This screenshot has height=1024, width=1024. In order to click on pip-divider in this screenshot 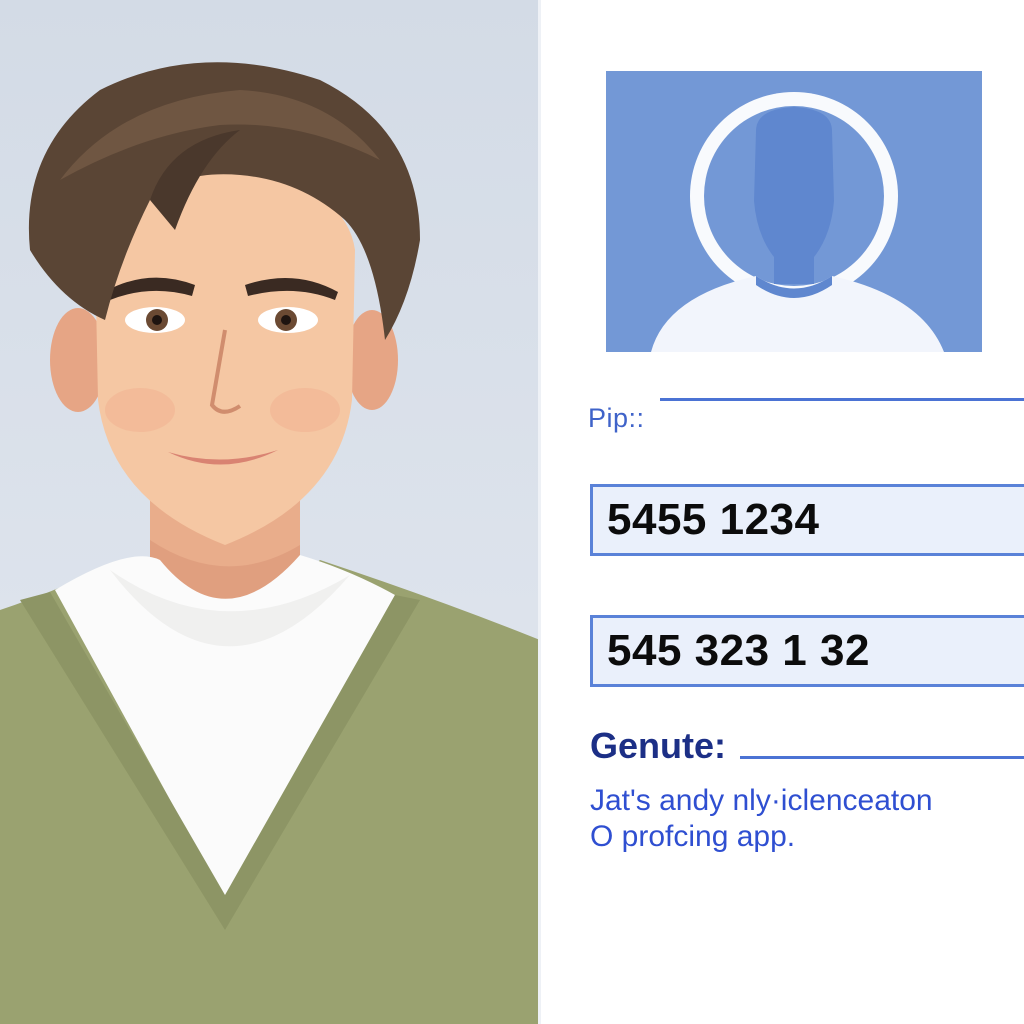, I will do `click(842, 399)`.